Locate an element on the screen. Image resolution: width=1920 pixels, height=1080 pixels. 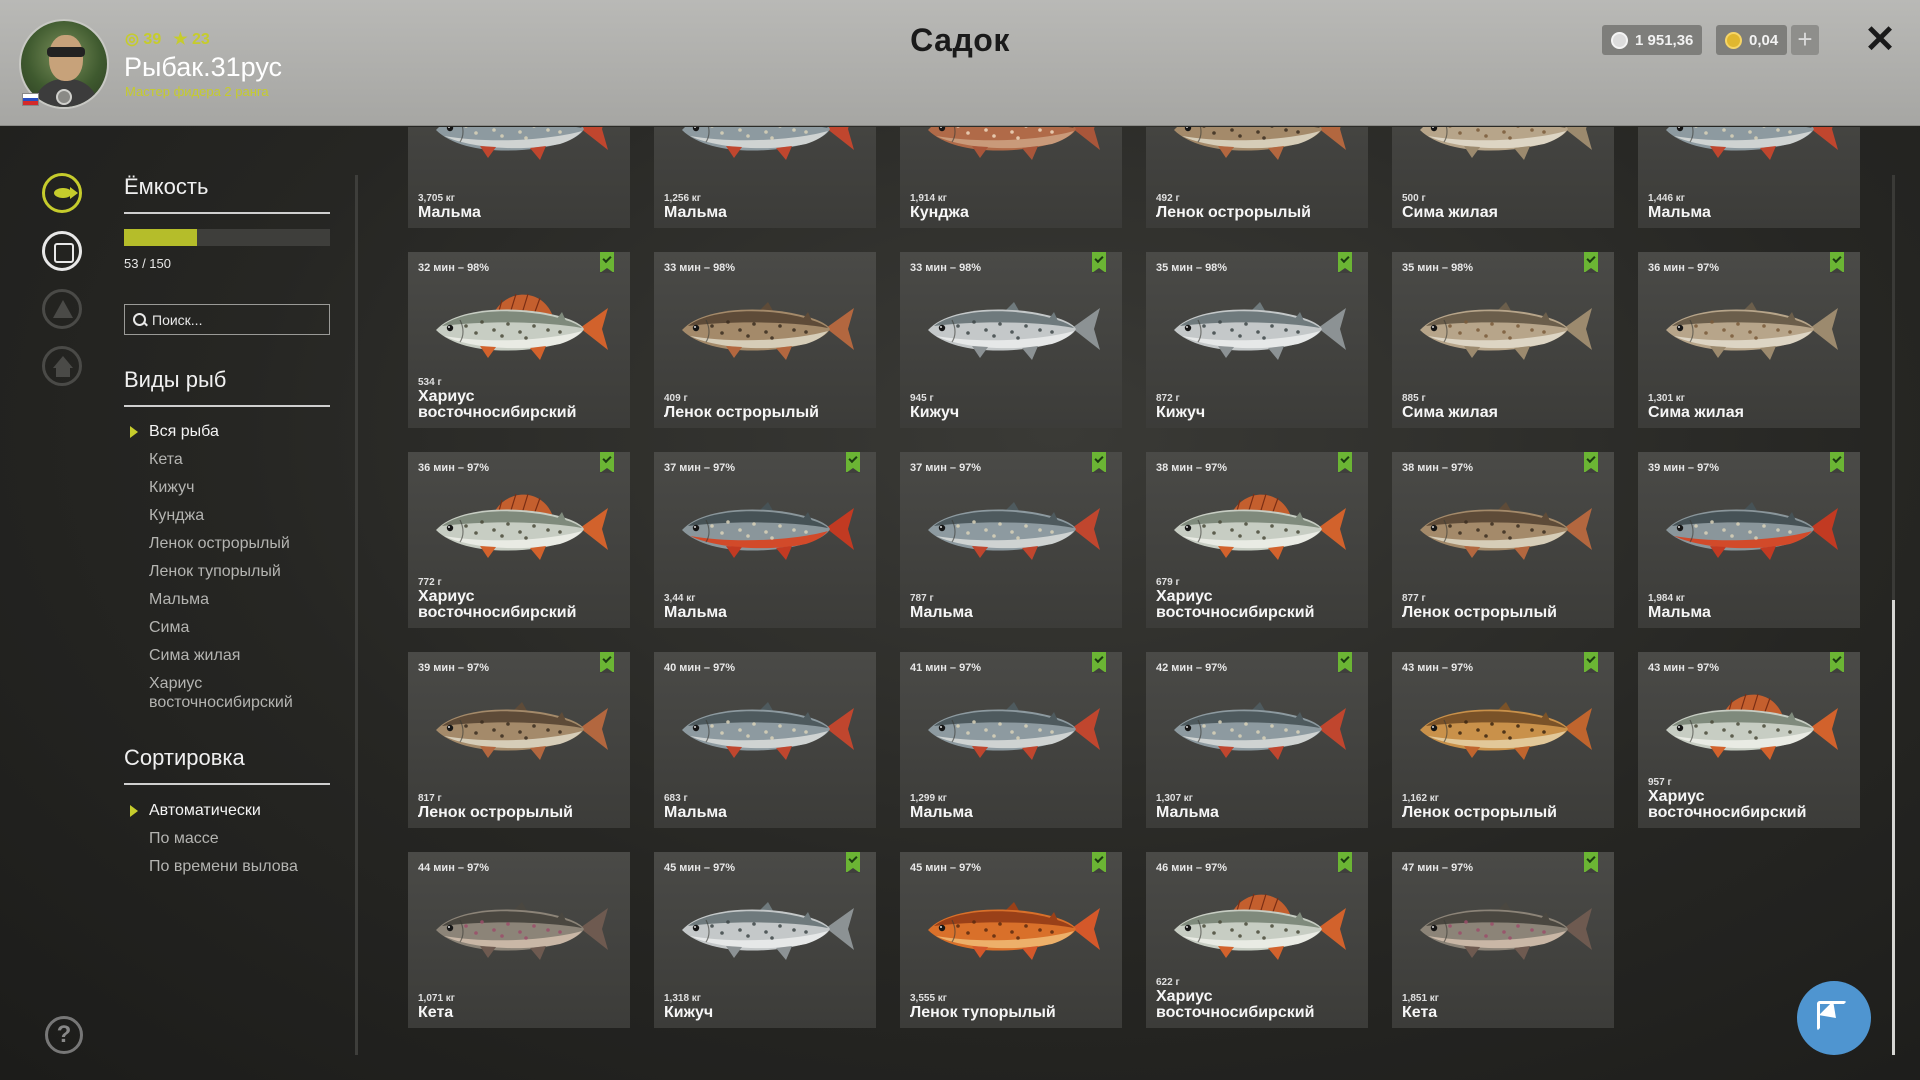
fish-card: 44 мин – 97% 1,071 кг Кета is located at coordinates (519, 940).